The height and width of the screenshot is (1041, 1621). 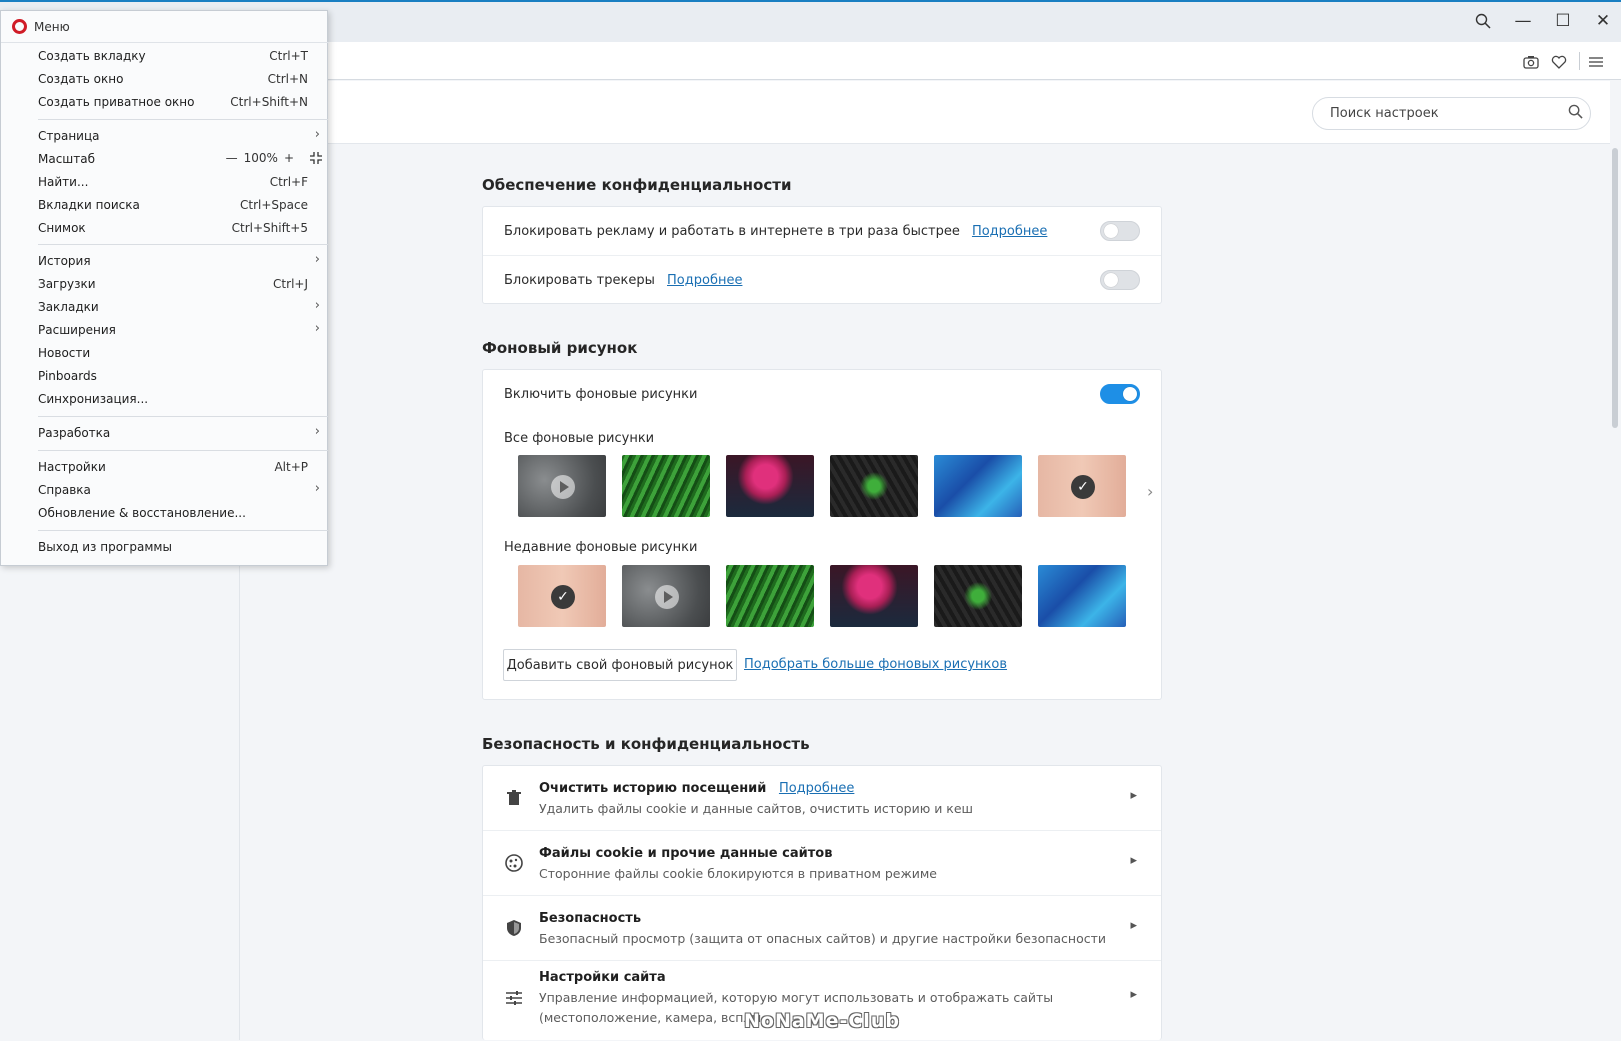 I want to click on recent-thumb-rain, so click(x=666, y=596).